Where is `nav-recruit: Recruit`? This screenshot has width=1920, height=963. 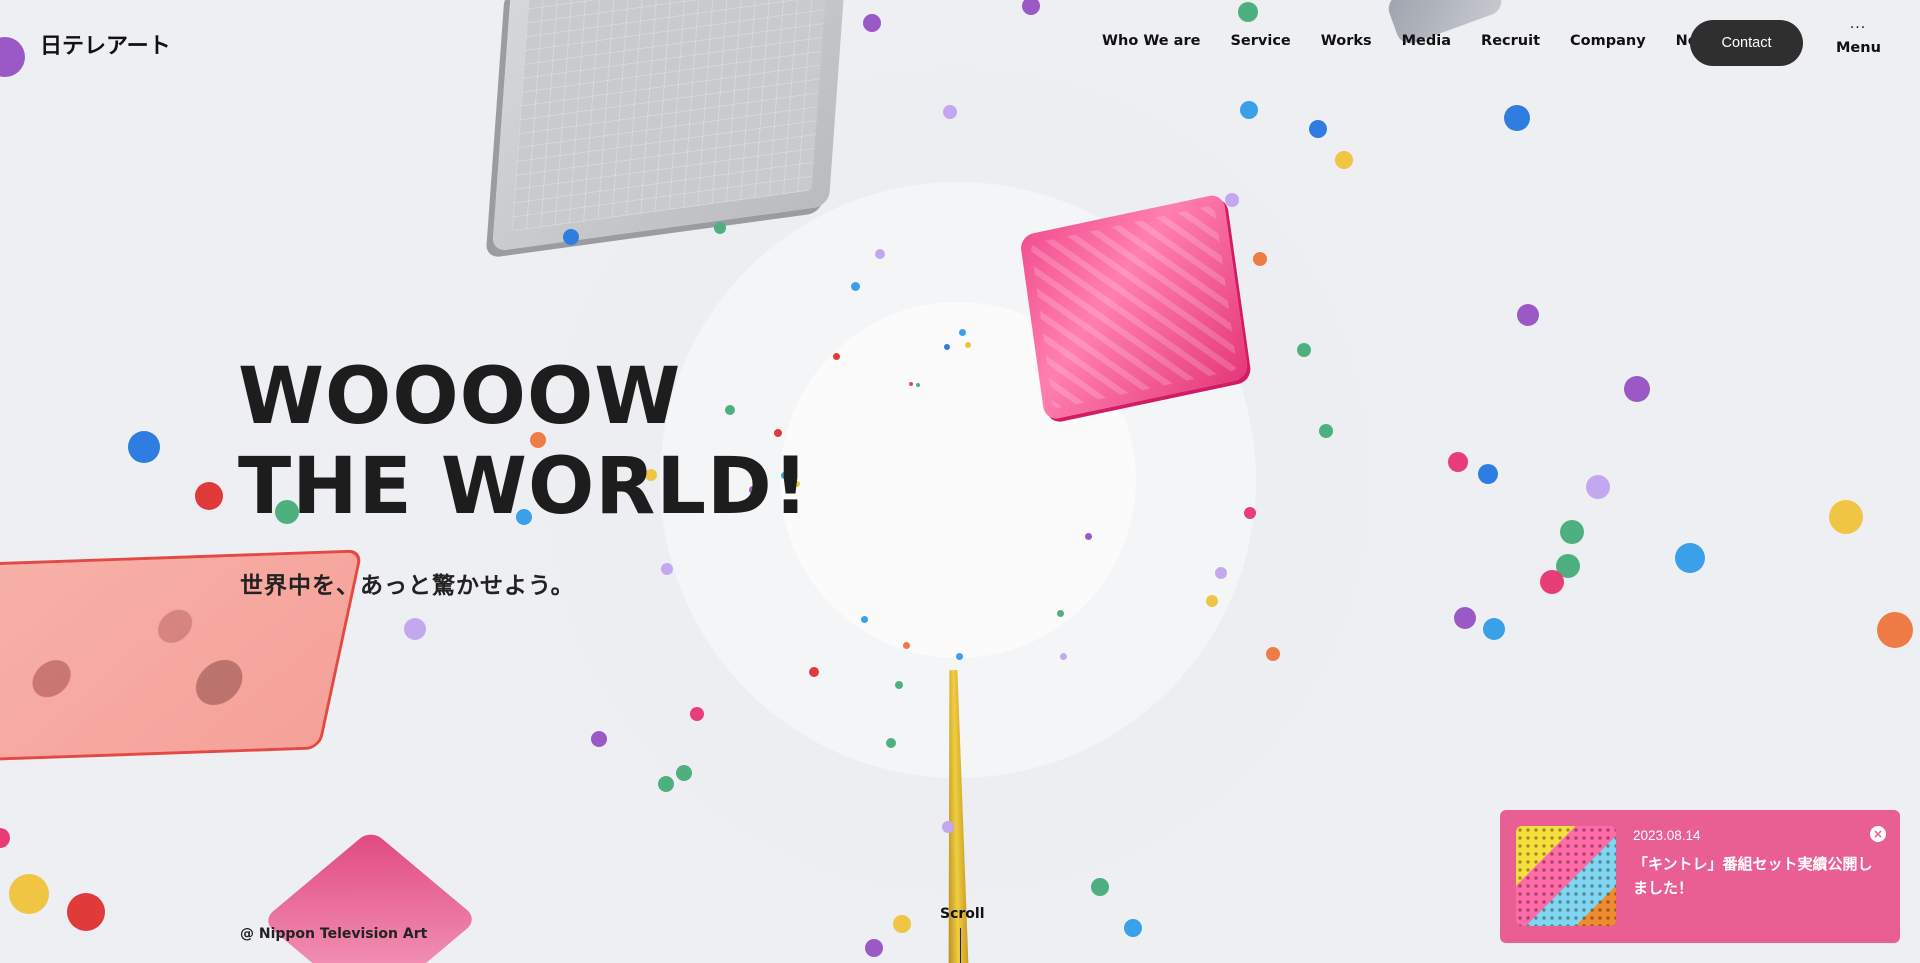 nav-recruit: Recruit is located at coordinates (1510, 41).